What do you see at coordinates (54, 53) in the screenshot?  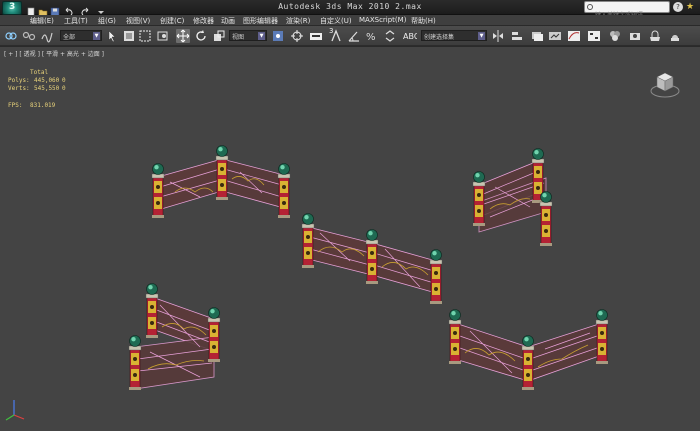 I see `viewport-label-menu: [ + ] [ 透视 ] [ 平滑 + 高光 + 边面 ]` at bounding box center [54, 53].